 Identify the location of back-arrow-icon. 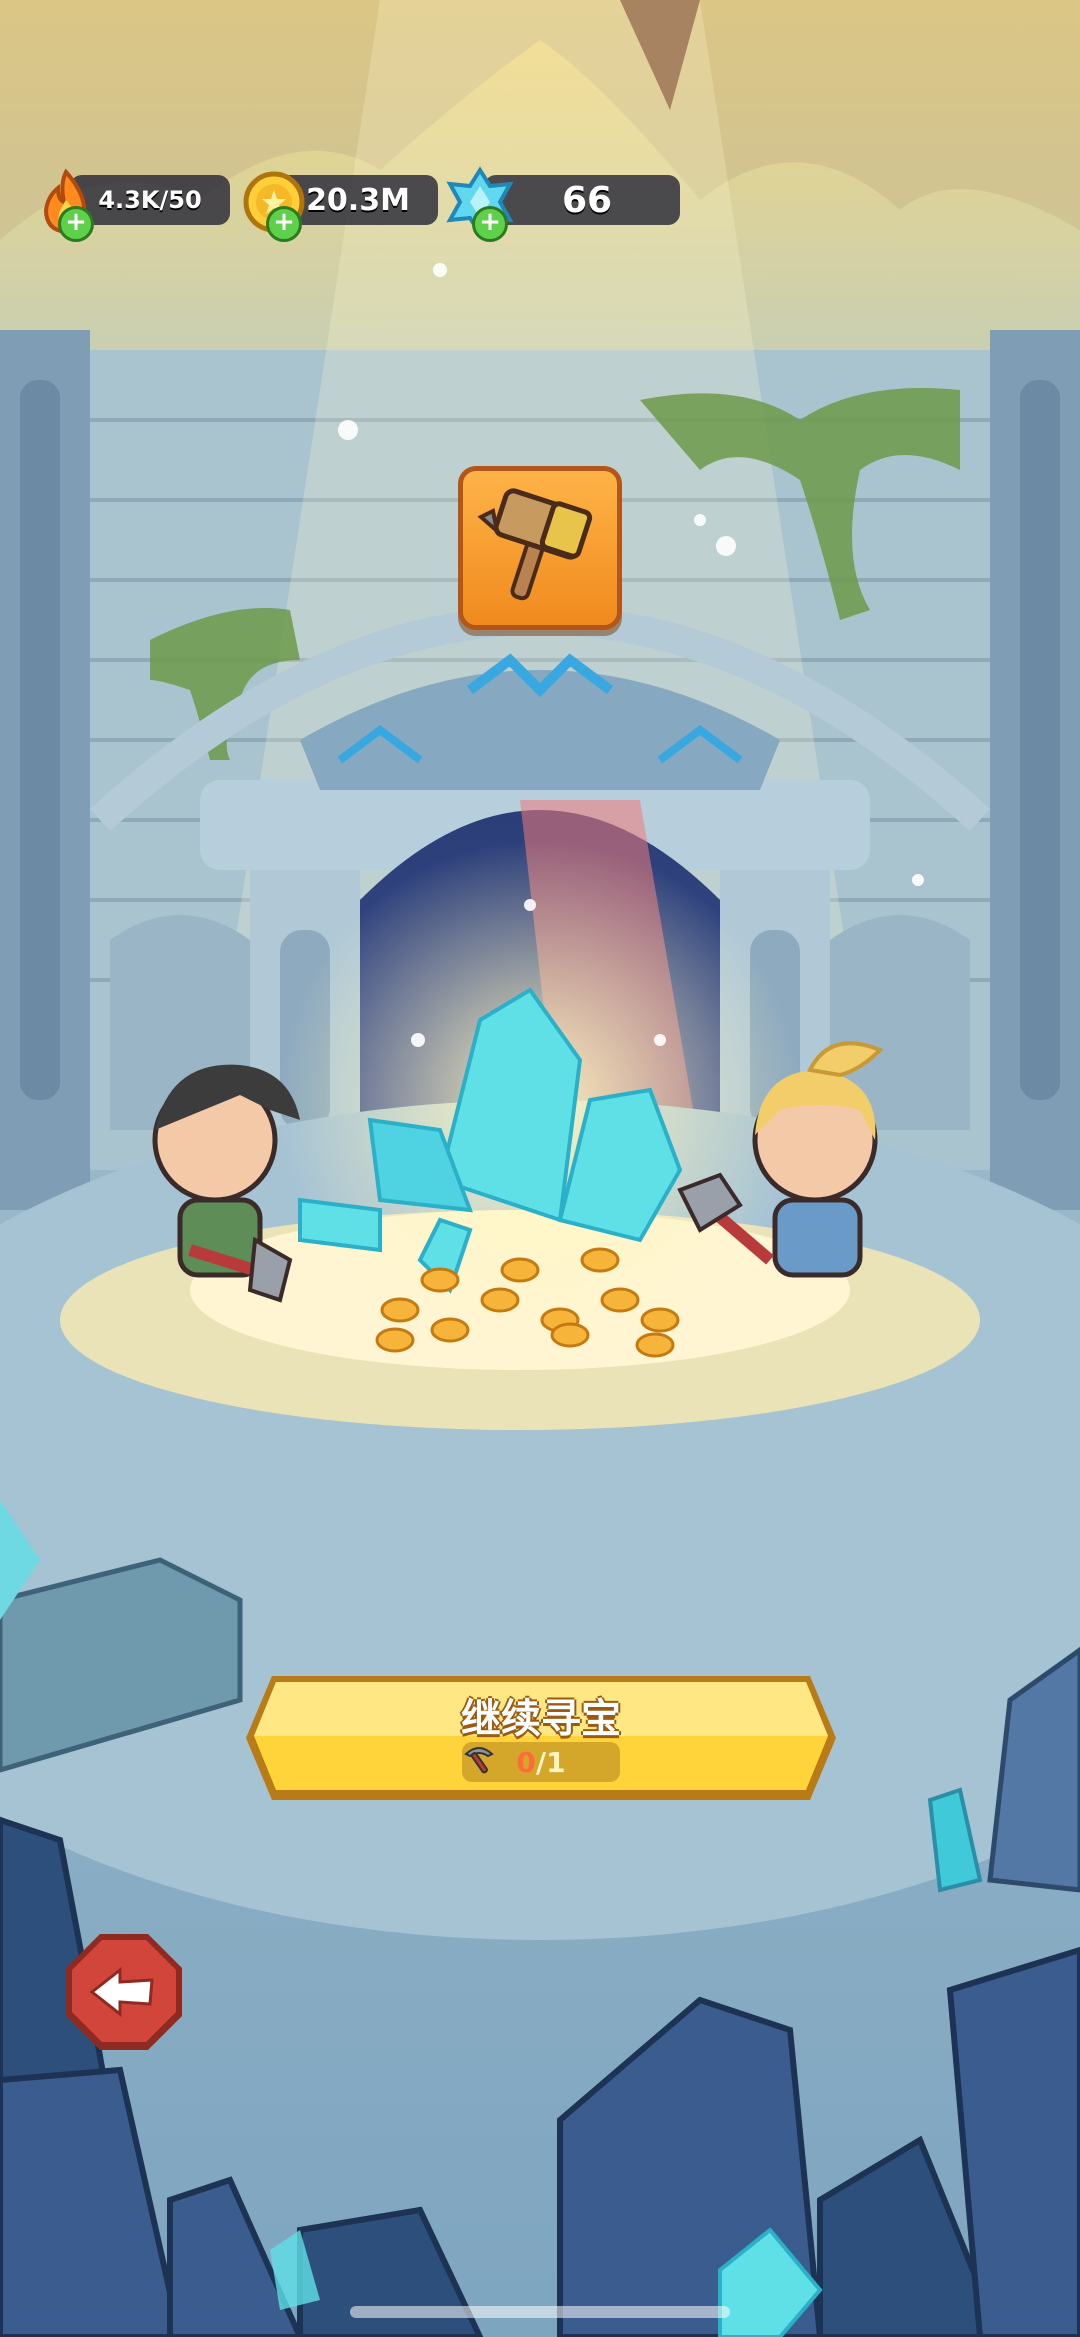
(124, 1992).